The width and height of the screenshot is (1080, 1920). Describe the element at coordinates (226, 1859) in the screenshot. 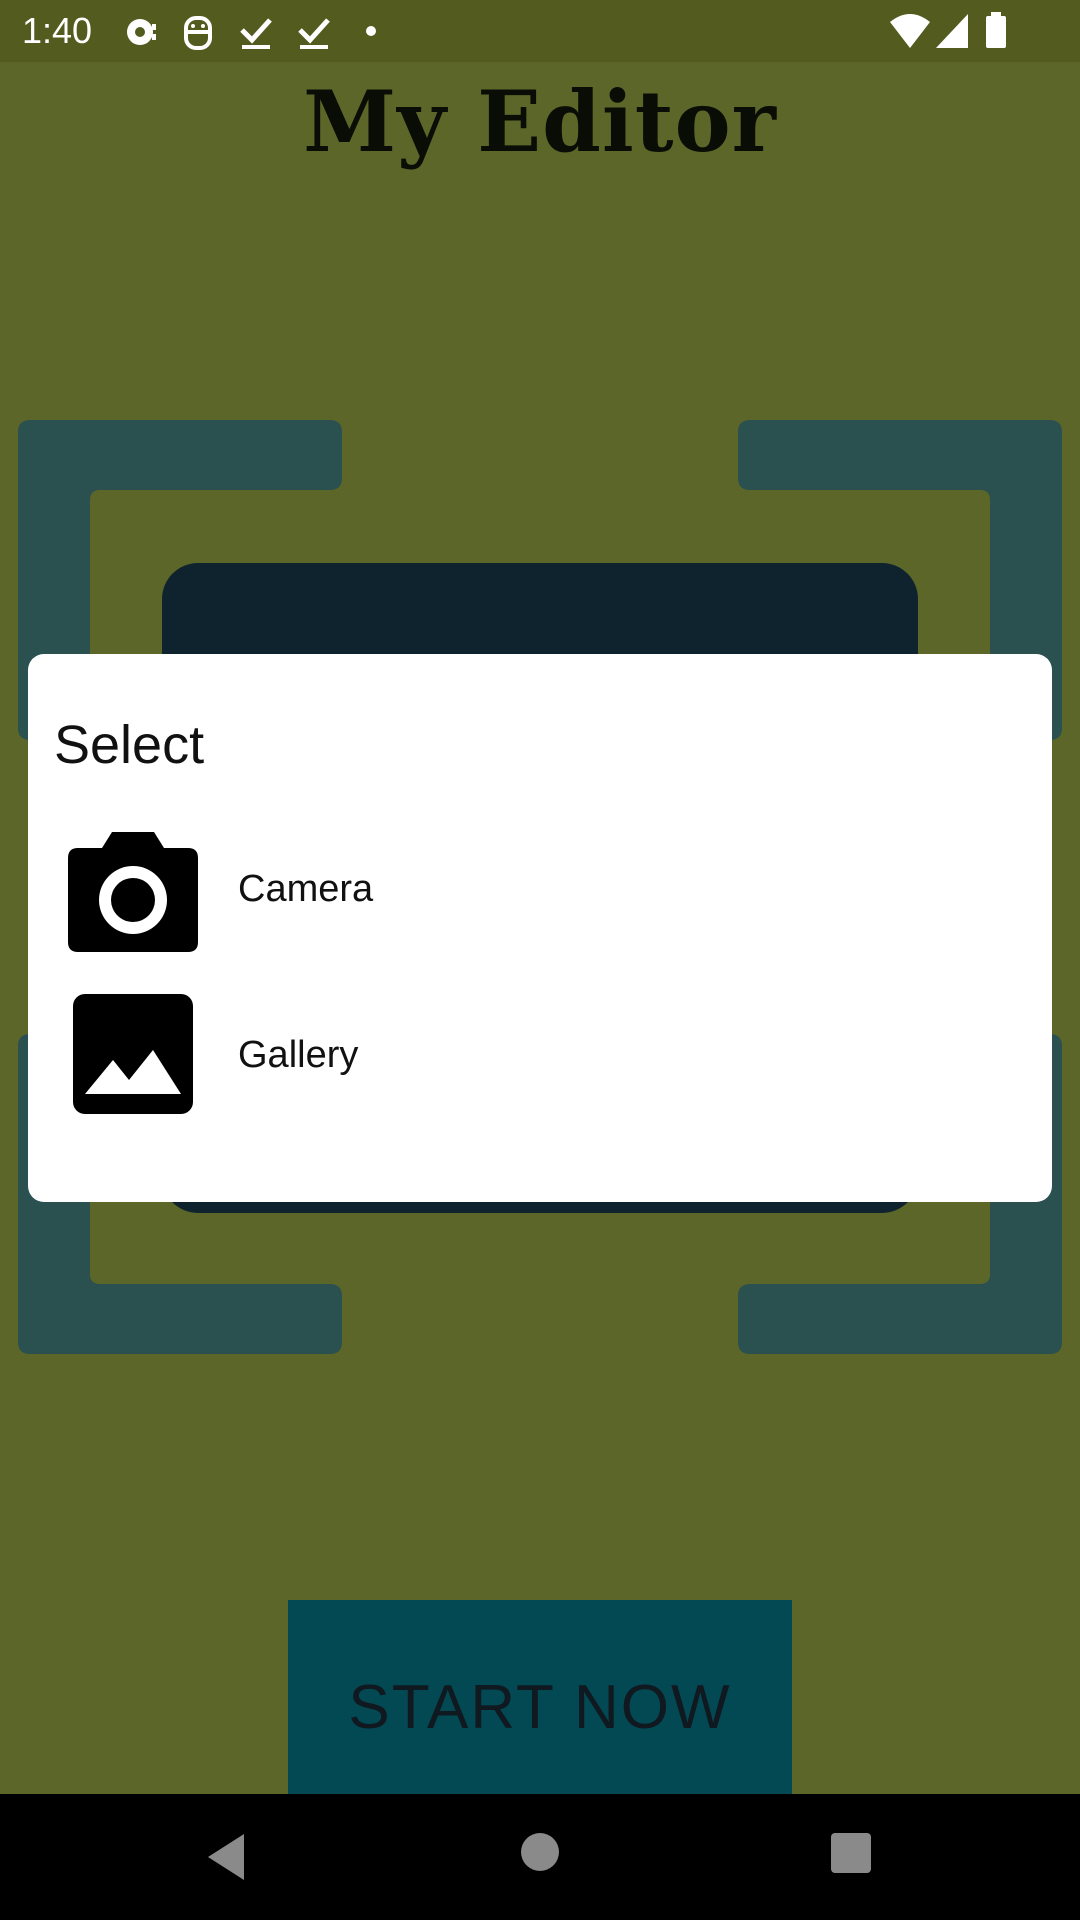

I see `back-icon` at that location.